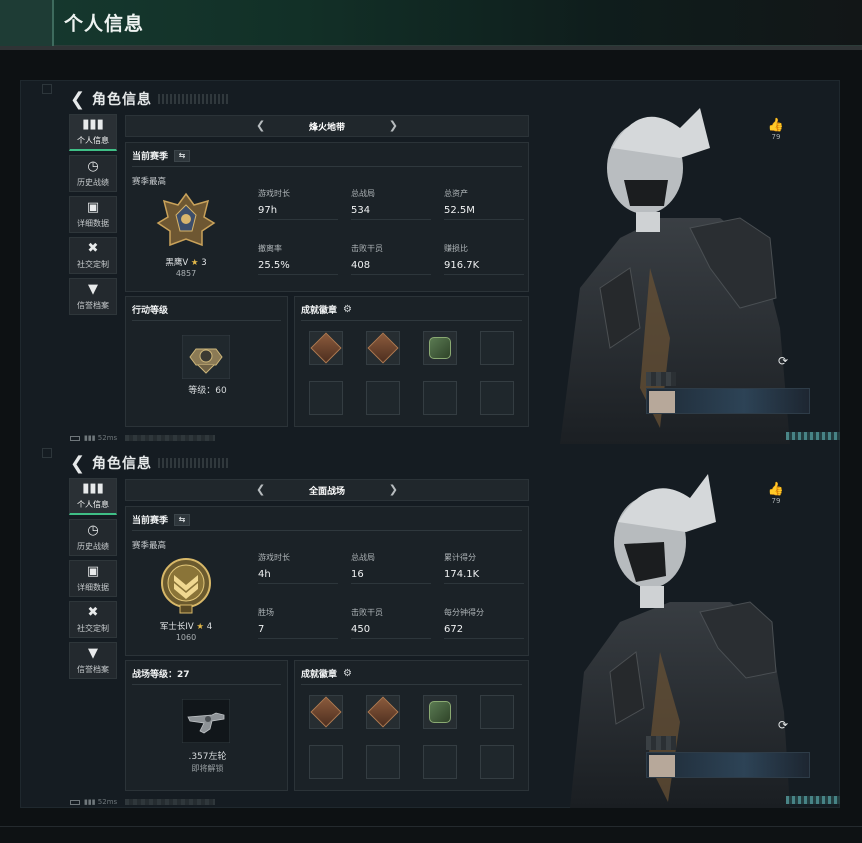  What do you see at coordinates (274, 557) in the screenshot?
I see `stat-label: 游戏时长` at bounding box center [274, 557].